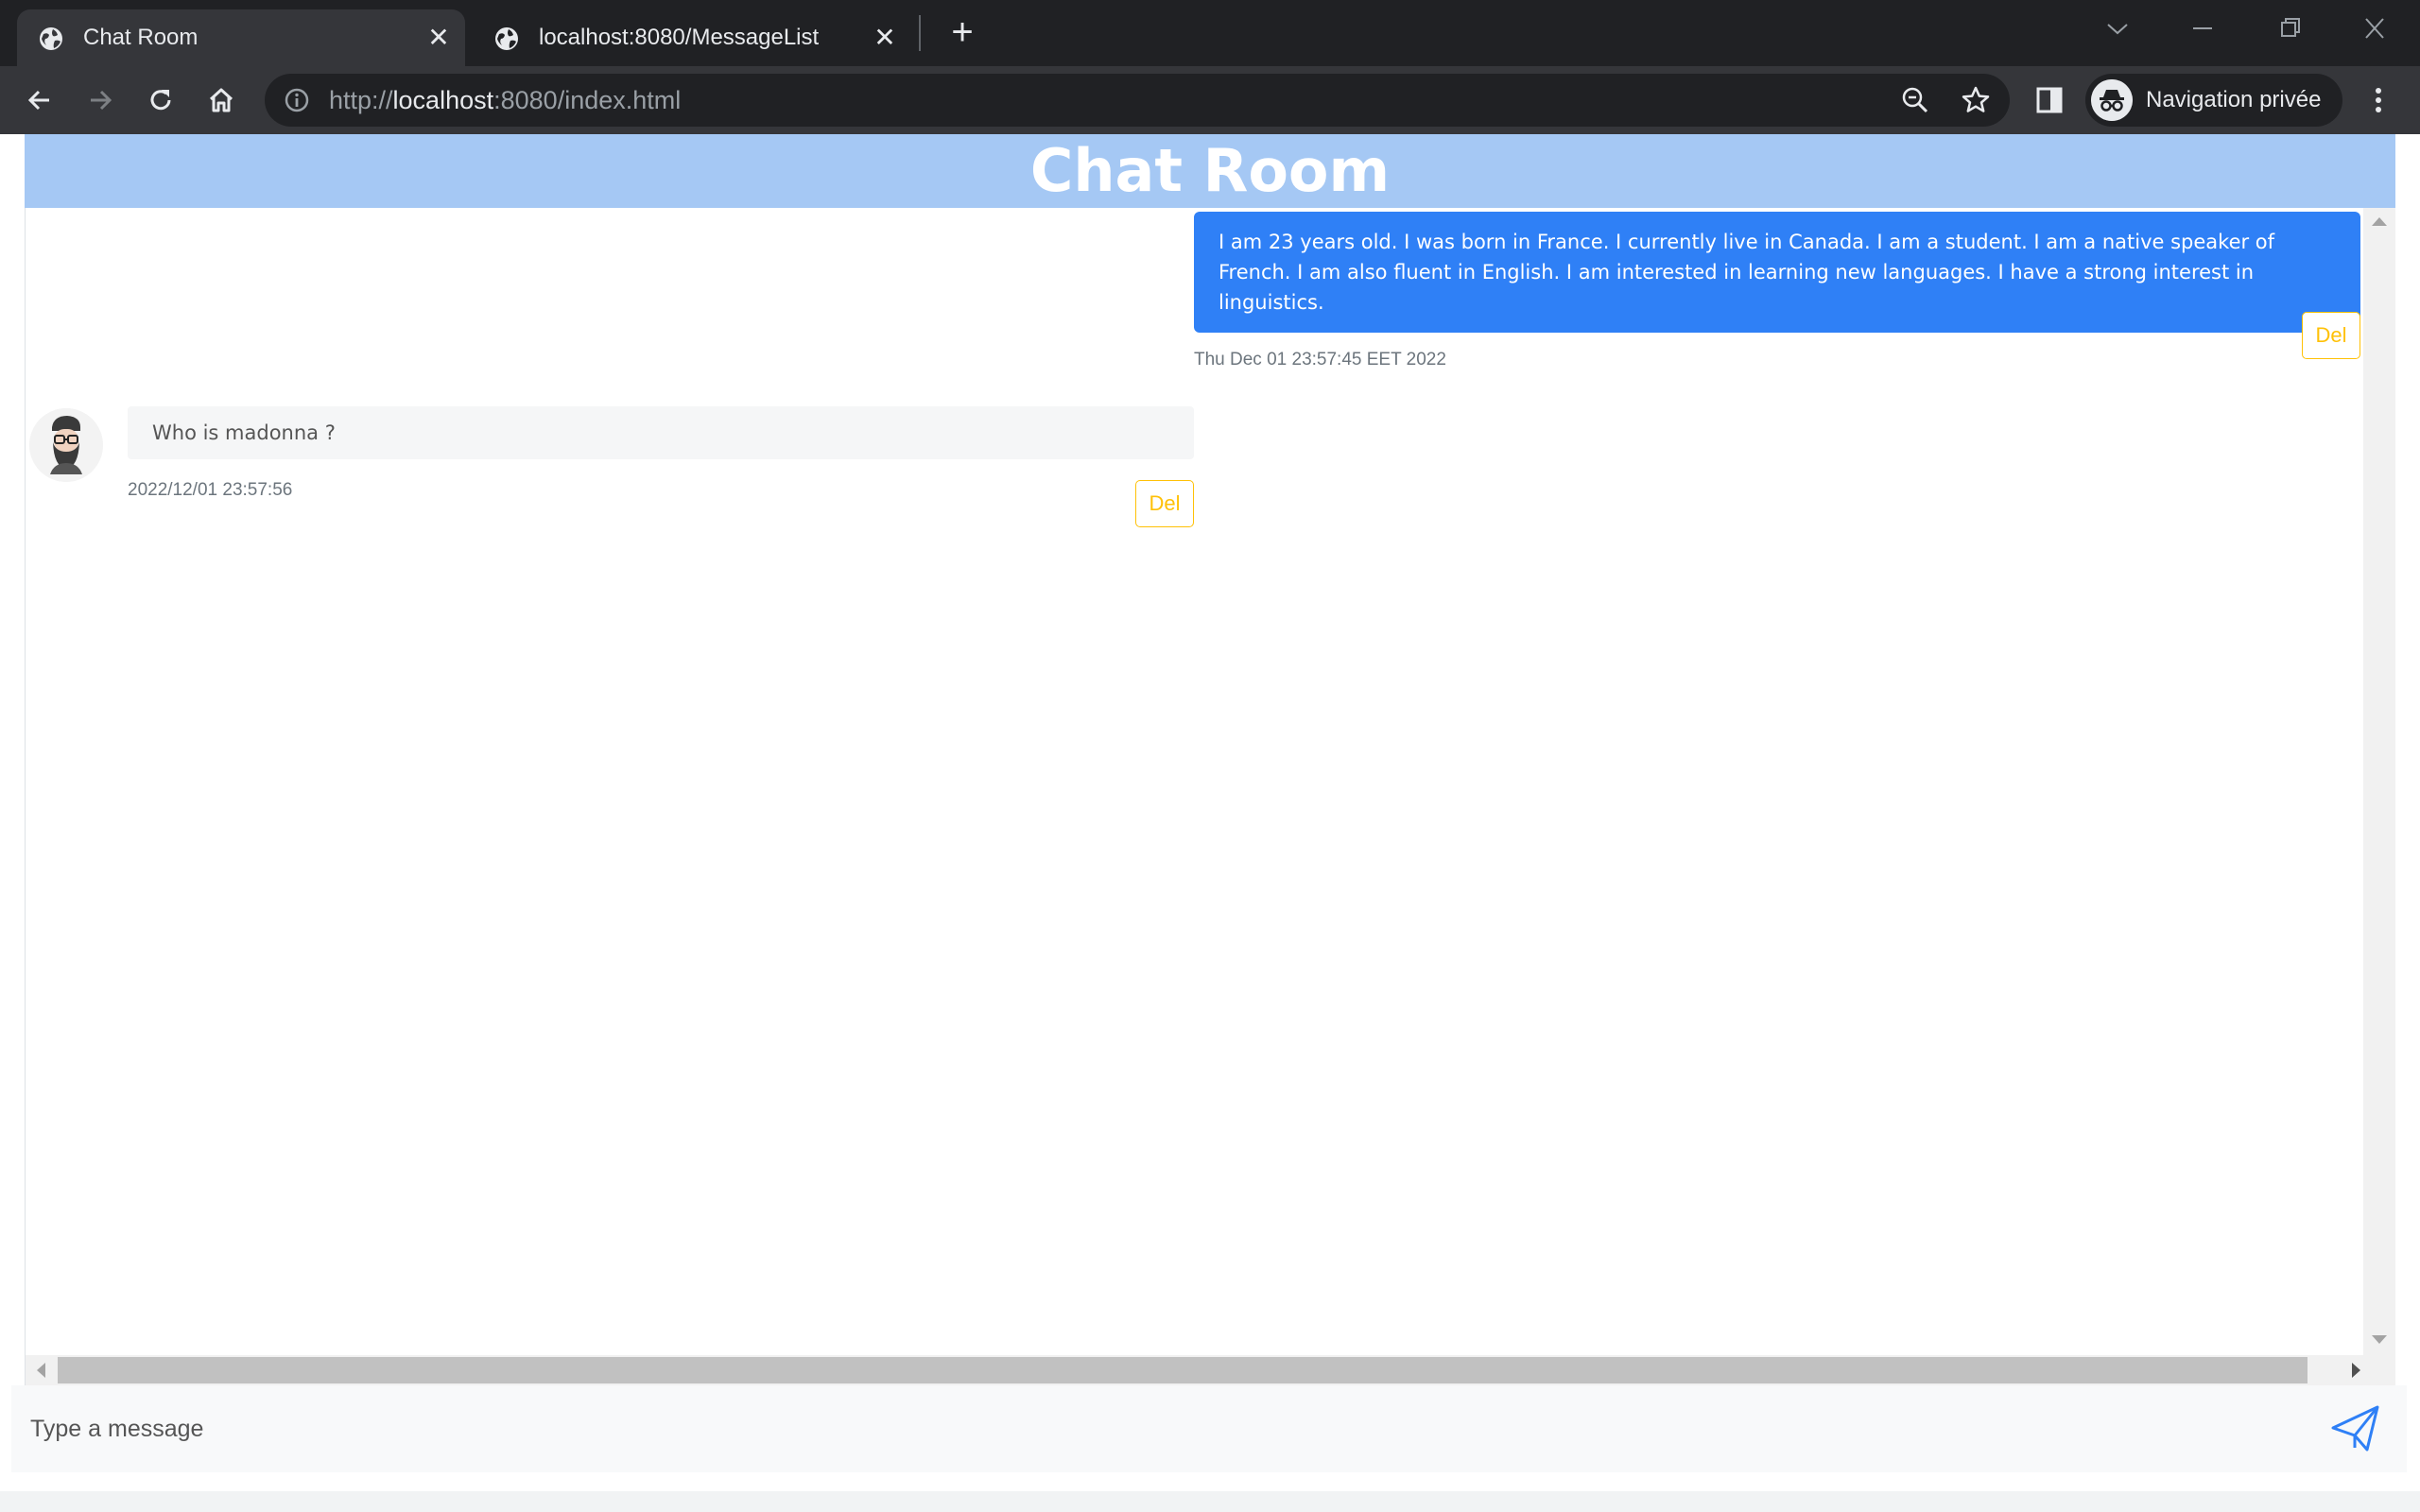  I want to click on arrow-right-icon, so click(101, 100).